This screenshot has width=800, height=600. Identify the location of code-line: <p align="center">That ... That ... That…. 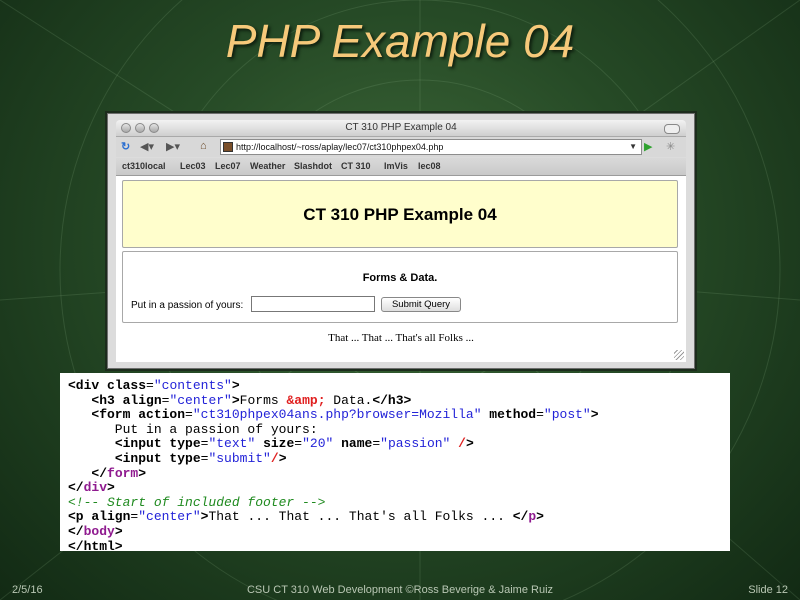
(306, 517).